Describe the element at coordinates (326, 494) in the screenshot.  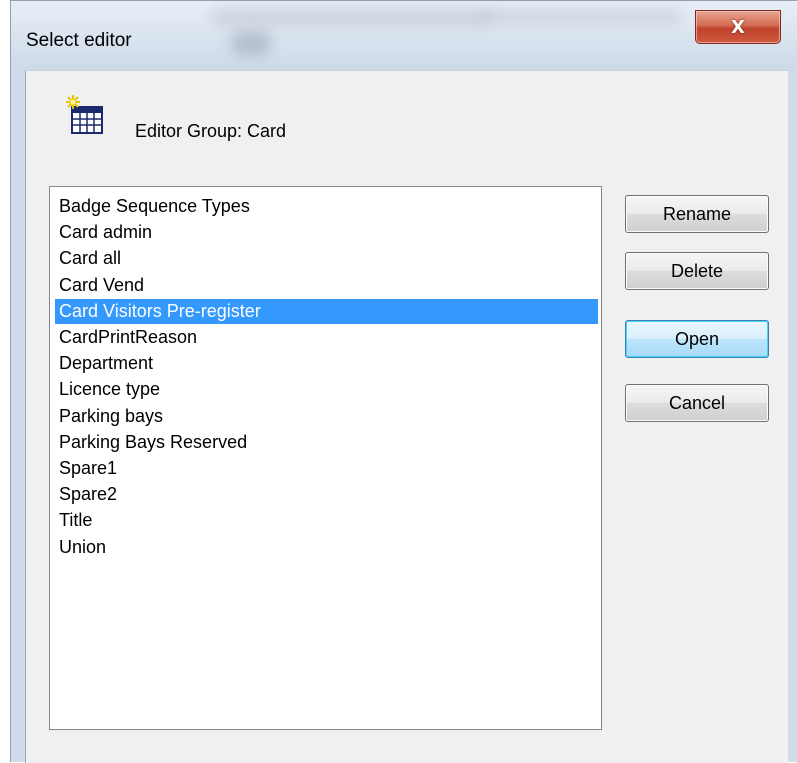
I see `list-item: Spare2` at that location.